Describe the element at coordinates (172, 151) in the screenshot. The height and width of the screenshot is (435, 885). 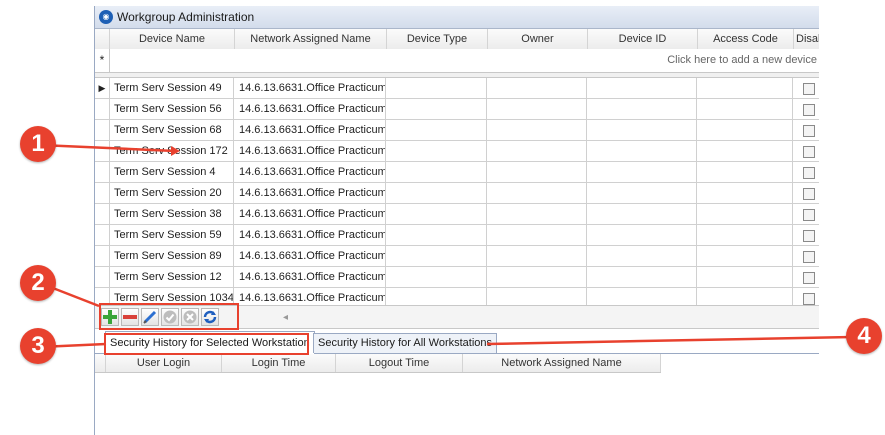
I see `cell-device-name: Term Serv Session 172` at that location.